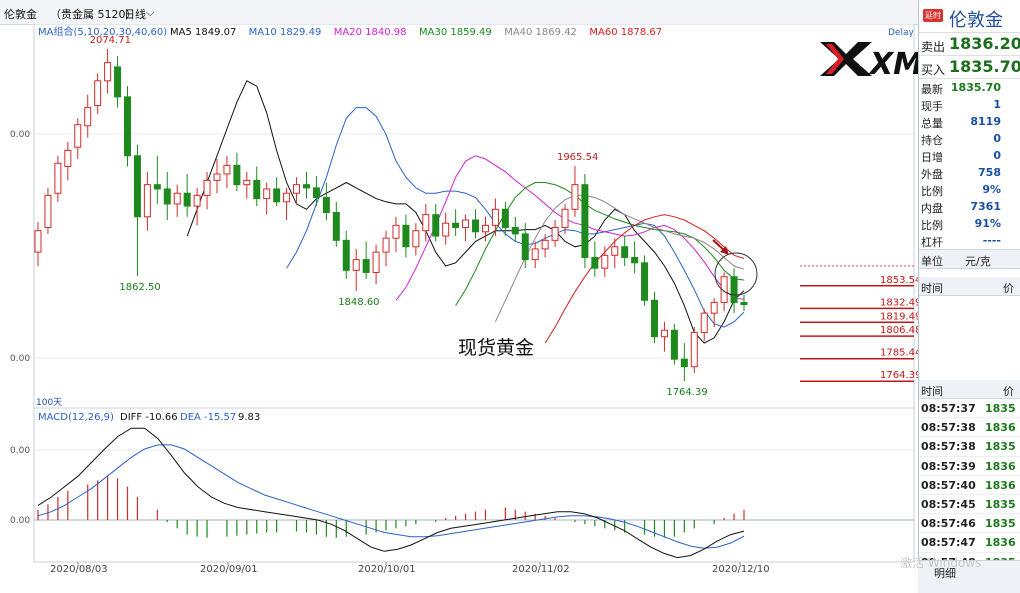  I want to click on period-dropdown: 日线, so click(135, 14).